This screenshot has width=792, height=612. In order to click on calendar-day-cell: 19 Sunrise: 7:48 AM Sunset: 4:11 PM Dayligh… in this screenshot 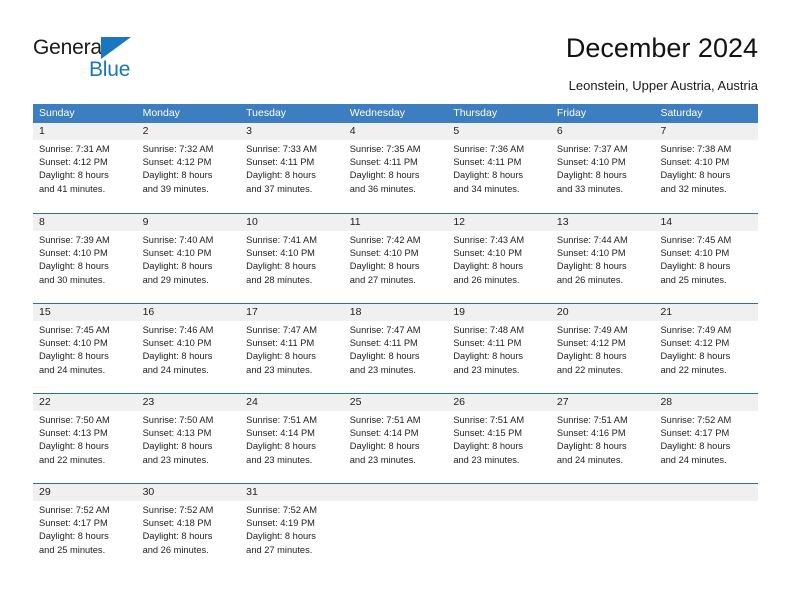, I will do `click(499, 348)`.